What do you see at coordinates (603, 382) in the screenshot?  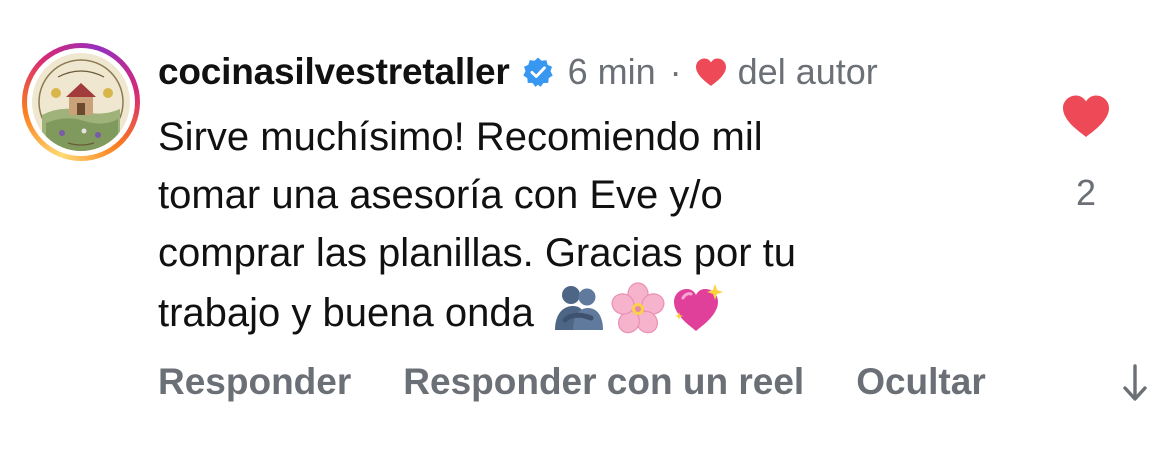 I see `reply-with-reel-button: Responder con un reel` at bounding box center [603, 382].